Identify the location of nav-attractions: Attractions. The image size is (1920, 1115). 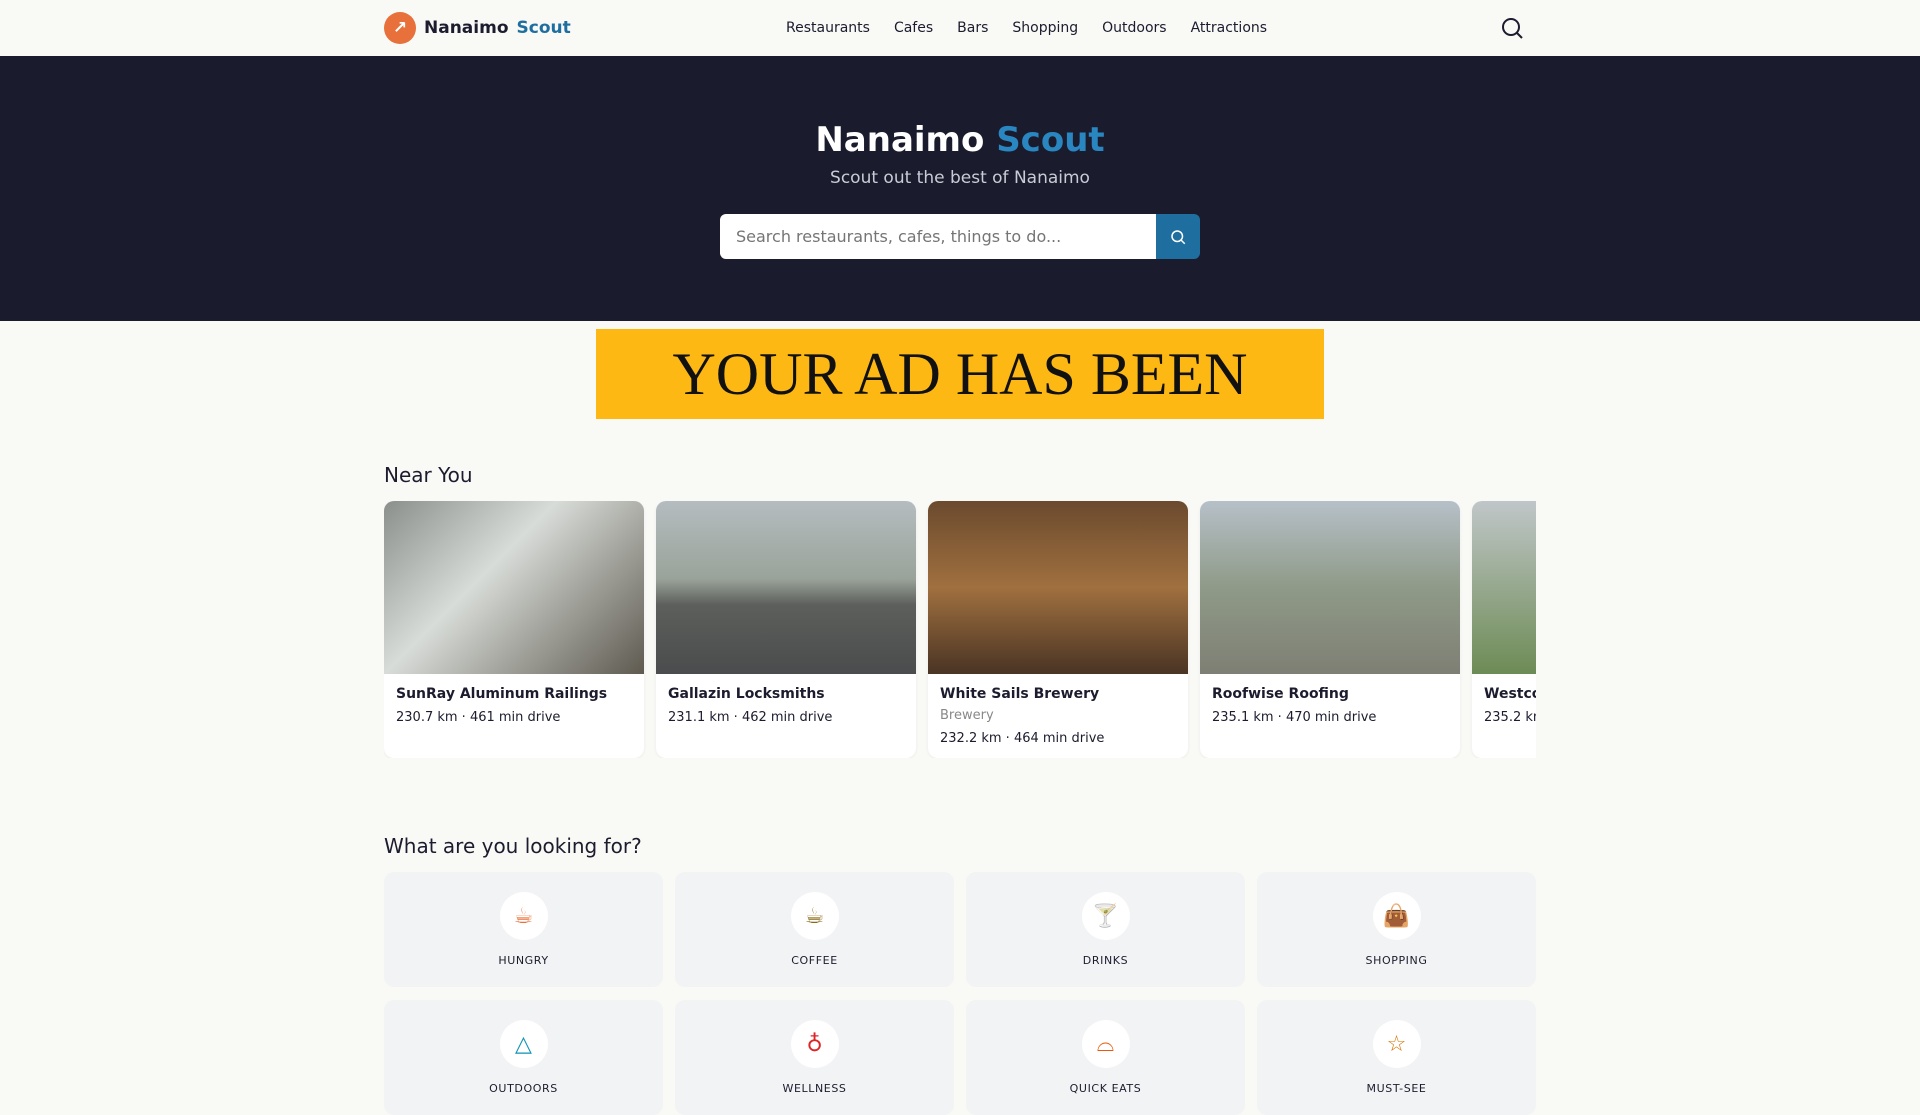
(1229, 28).